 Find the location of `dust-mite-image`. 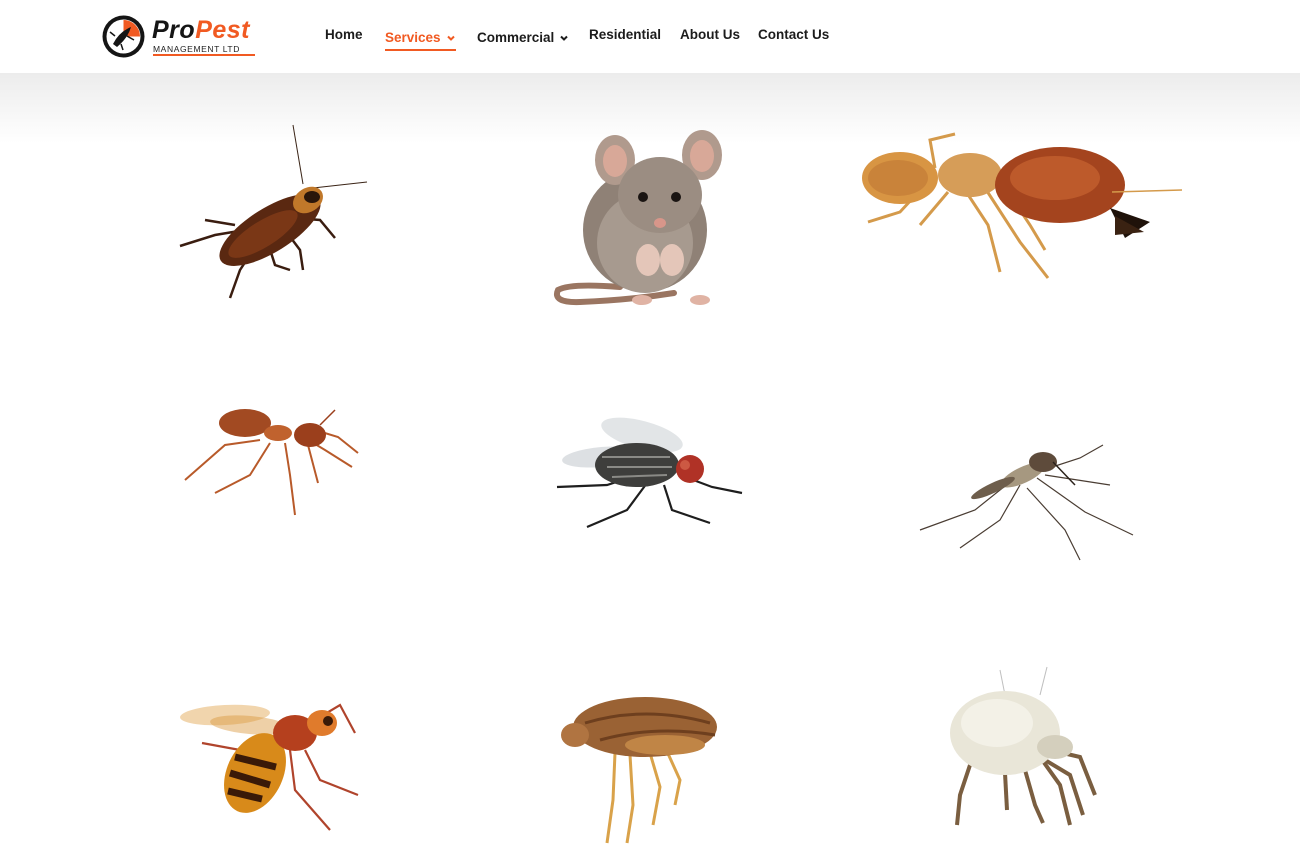

dust-mite-image is located at coordinates (1022, 747).